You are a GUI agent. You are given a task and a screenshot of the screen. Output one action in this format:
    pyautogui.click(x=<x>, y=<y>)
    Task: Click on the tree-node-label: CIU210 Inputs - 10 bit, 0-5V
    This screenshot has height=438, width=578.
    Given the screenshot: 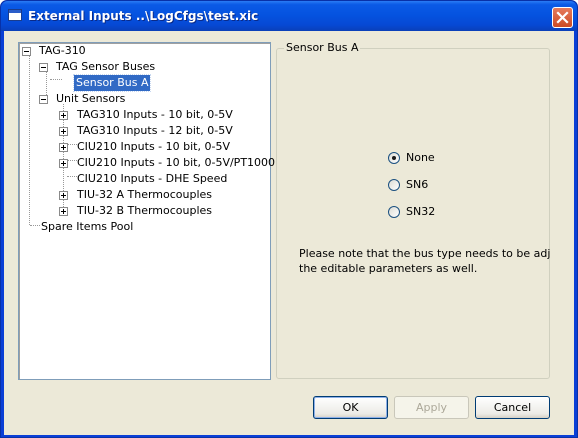 What is the action you would take?
    pyautogui.click(x=153, y=146)
    